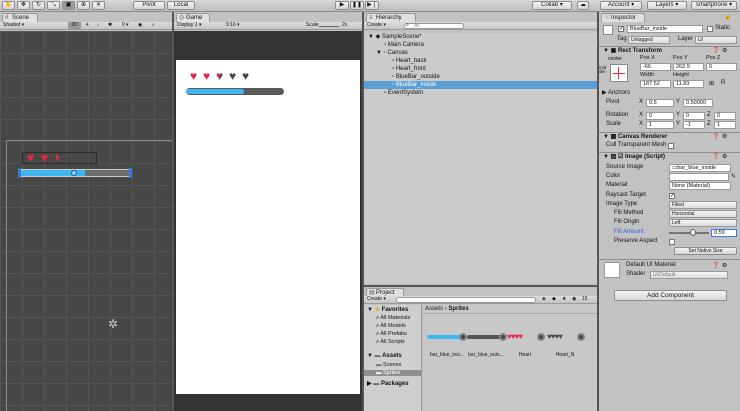  I want to click on project-create-dropdown: Create ▾, so click(376, 299).